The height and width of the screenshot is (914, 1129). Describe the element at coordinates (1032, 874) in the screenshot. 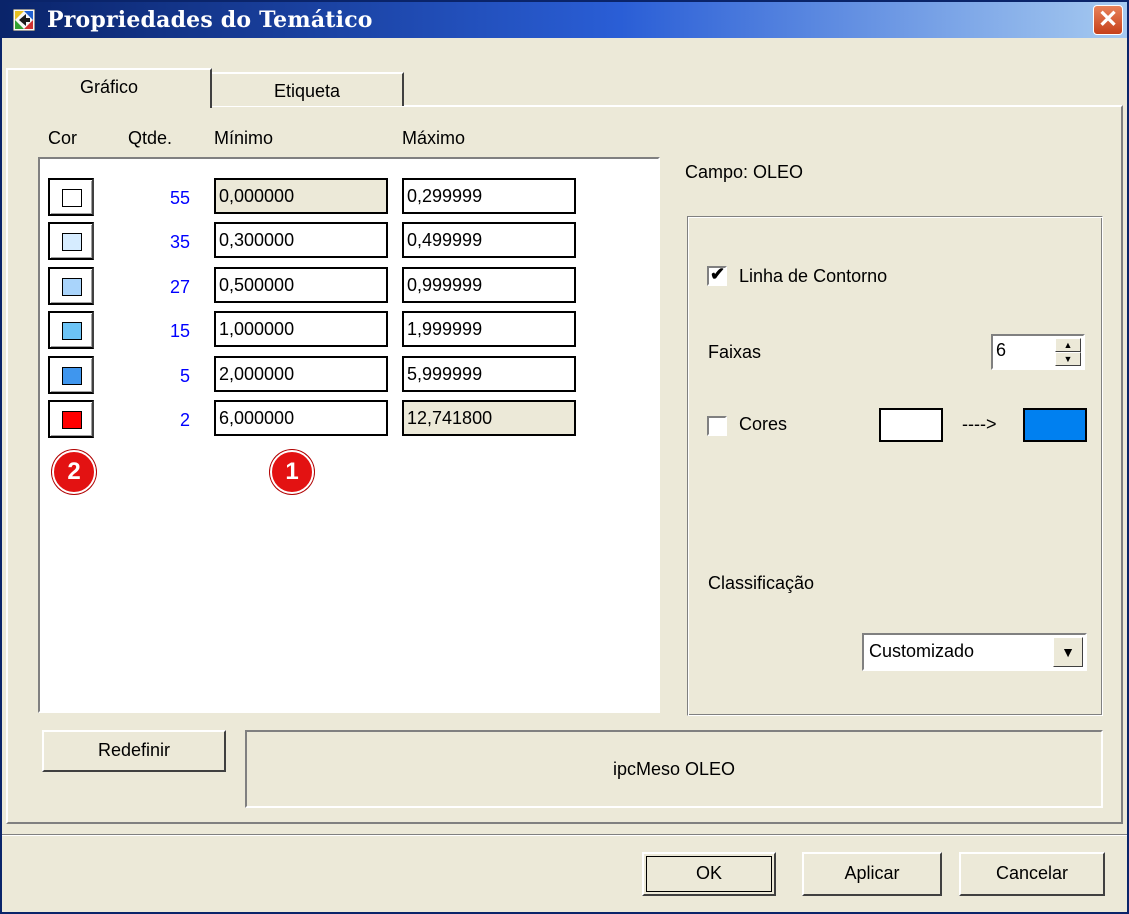

I see `cancelar-button: Cancelar` at that location.